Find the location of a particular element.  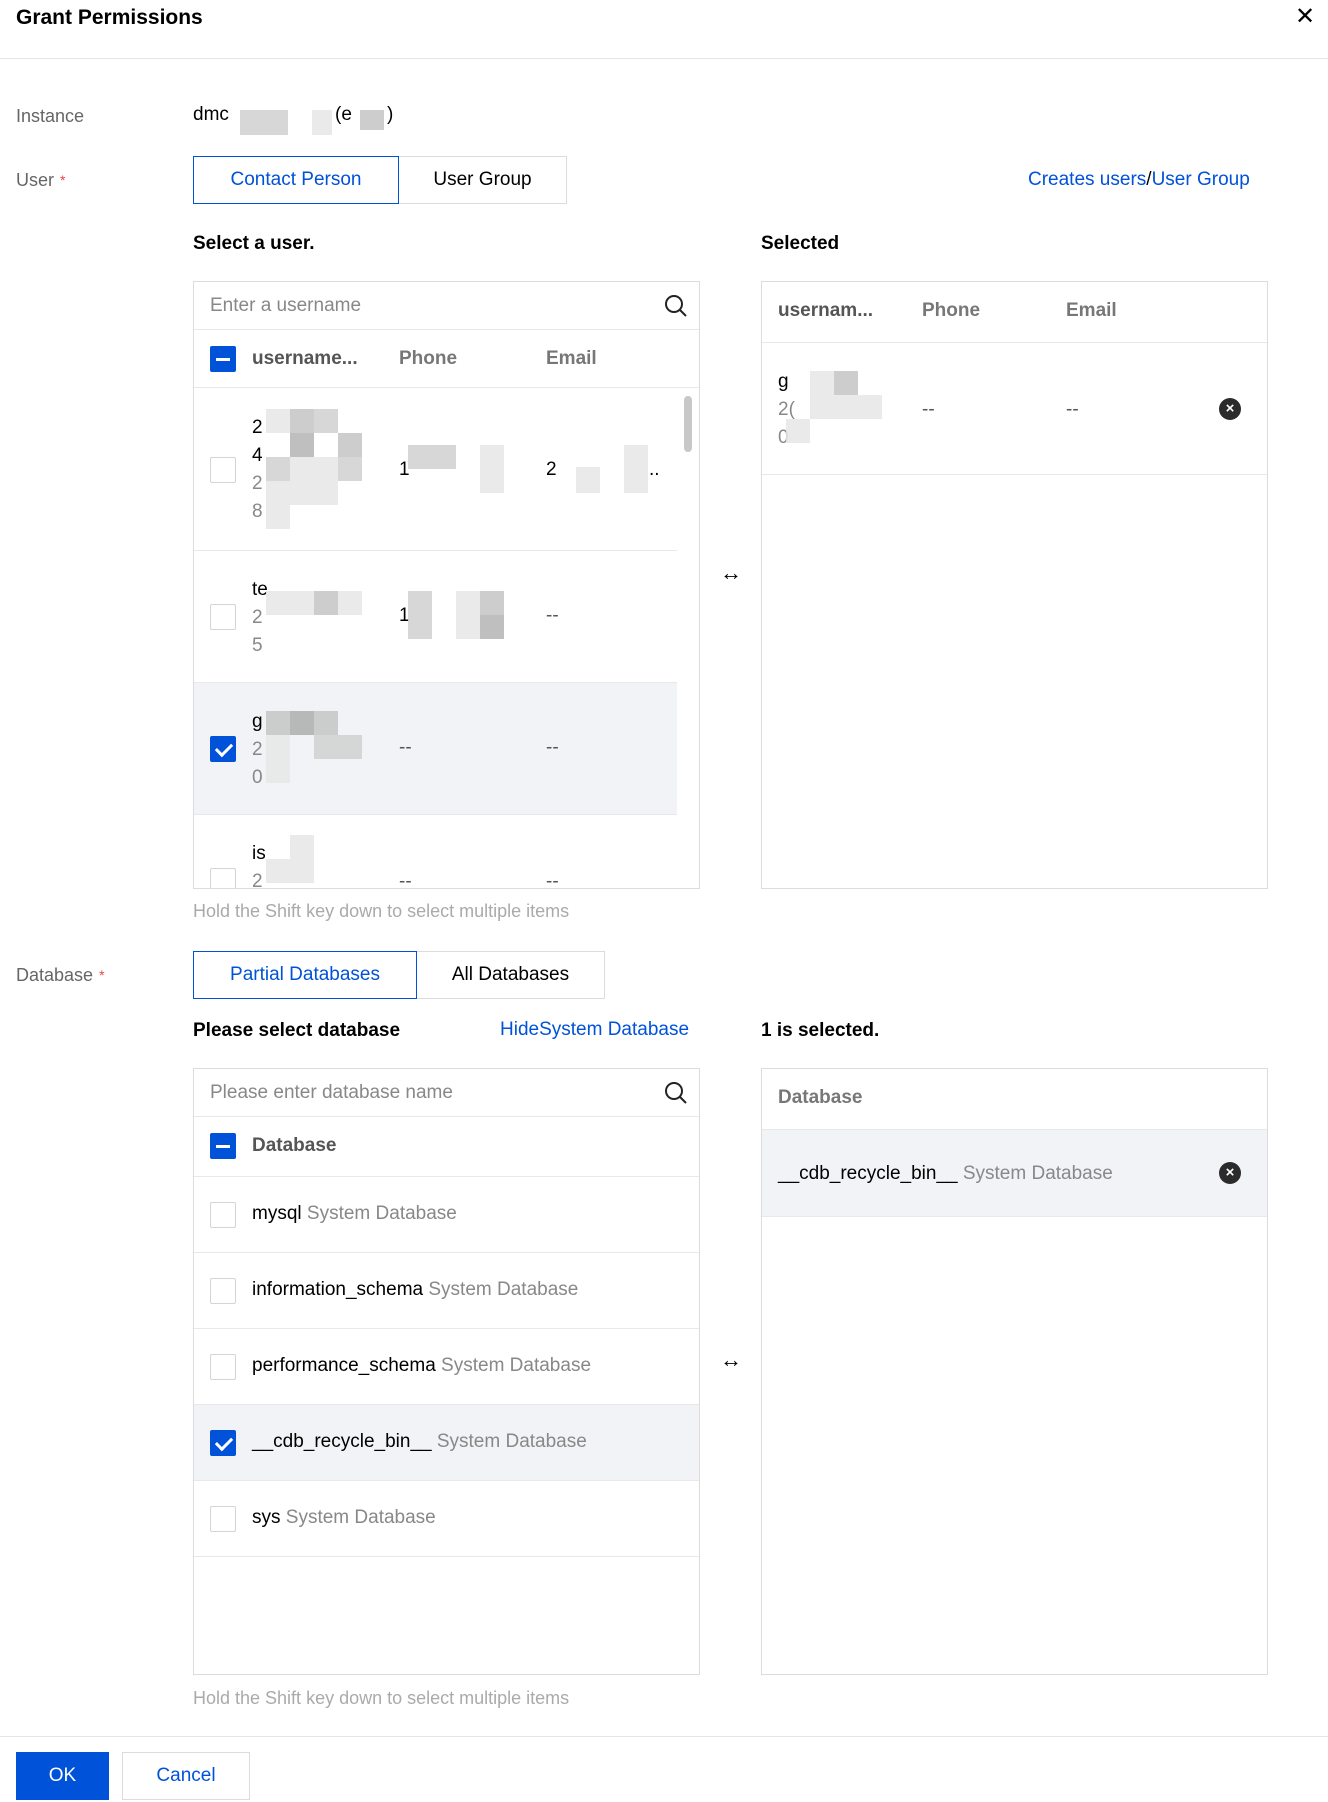

col-database: Database is located at coordinates (294, 1145).